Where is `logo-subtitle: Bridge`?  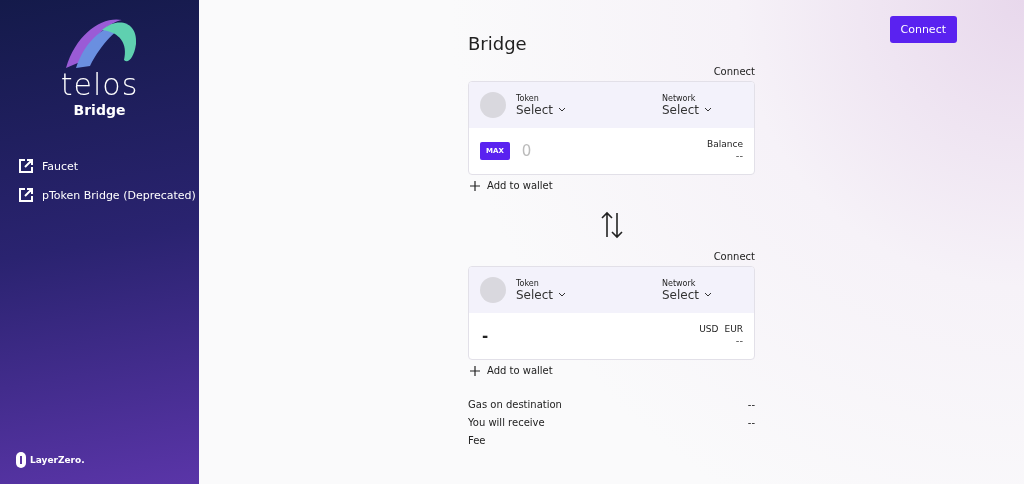
logo-subtitle: Bridge is located at coordinates (99, 110).